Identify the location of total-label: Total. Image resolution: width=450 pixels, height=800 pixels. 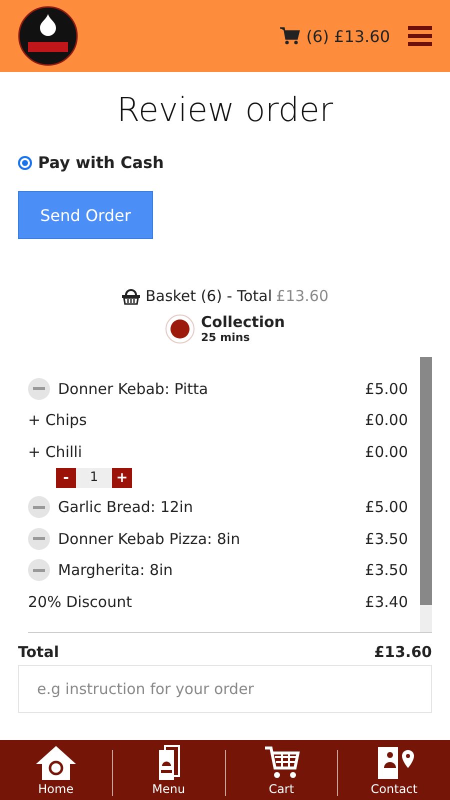
(38, 652).